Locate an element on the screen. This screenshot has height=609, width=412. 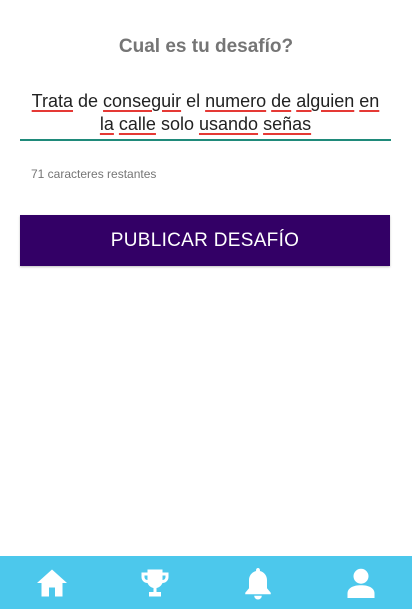
misspelled-word: conseguir is located at coordinates (142, 101).